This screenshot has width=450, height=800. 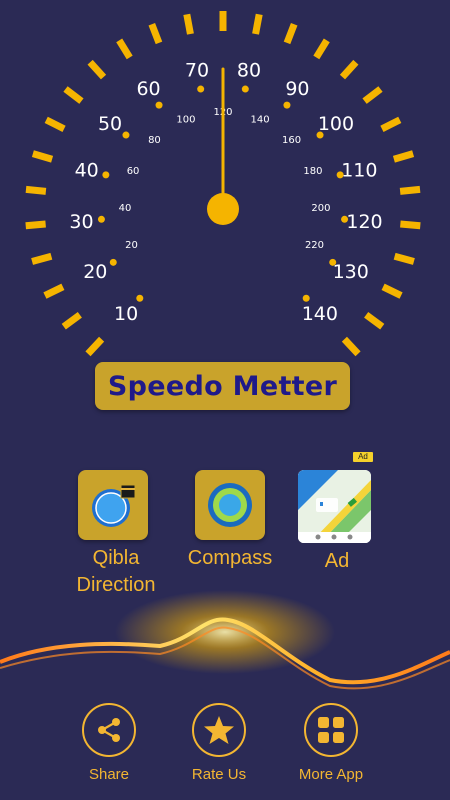 What do you see at coordinates (225, 640) in the screenshot?
I see `glowing-wave` at bounding box center [225, 640].